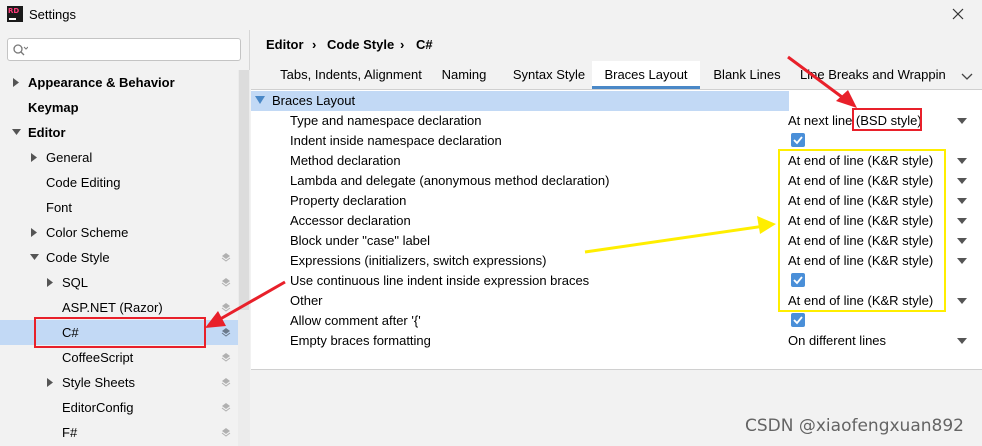  Describe the element at coordinates (87, 232) in the screenshot. I see `tree-item-label: Color Scheme` at that location.